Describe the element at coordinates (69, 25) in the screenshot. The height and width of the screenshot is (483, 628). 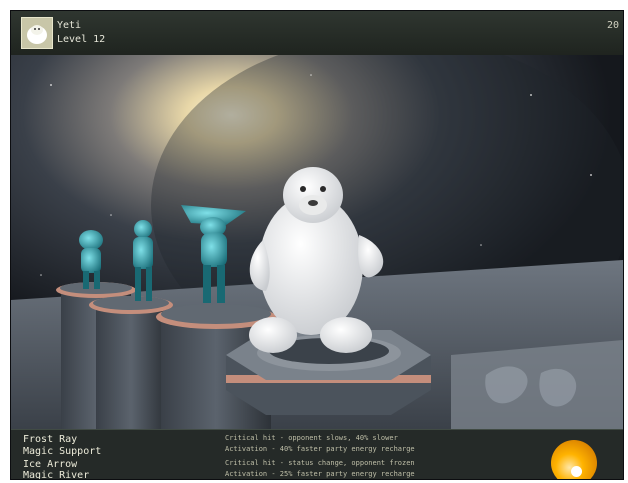
I see `character-name: Yeti` at that location.